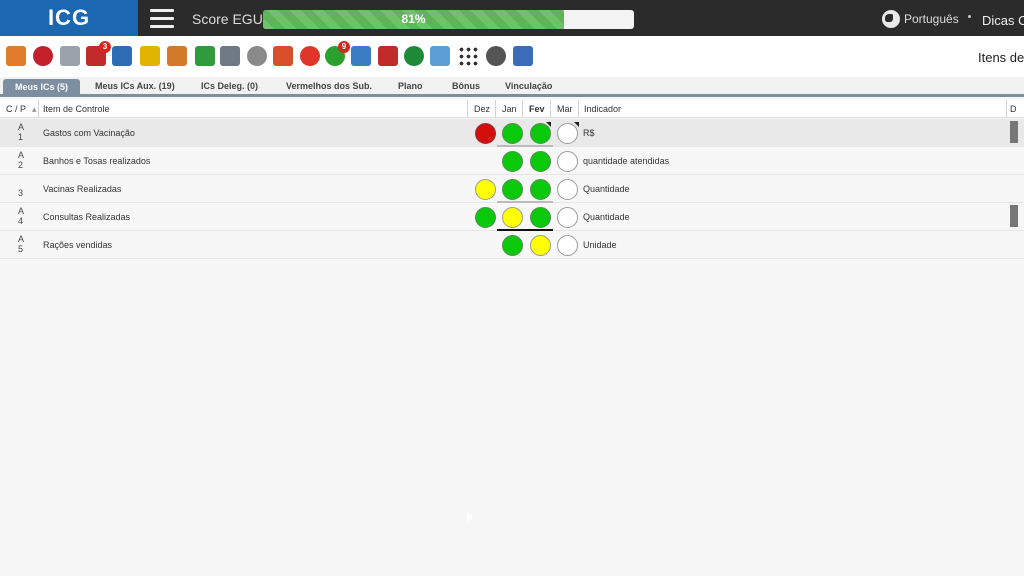 Image resolution: width=1024 pixels, height=576 pixels. I want to click on help-icon, so click(496, 56).